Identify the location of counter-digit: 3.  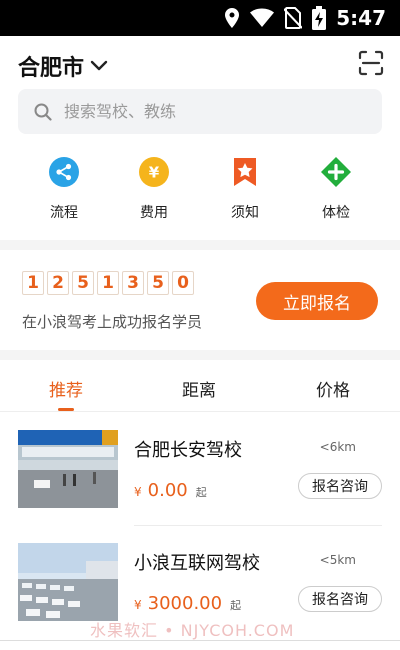
(133, 283).